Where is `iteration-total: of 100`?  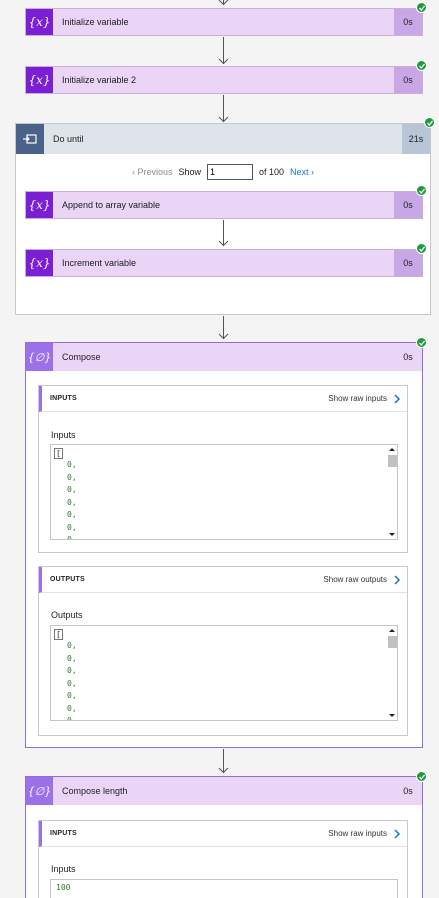
iteration-total: of 100 is located at coordinates (271, 172).